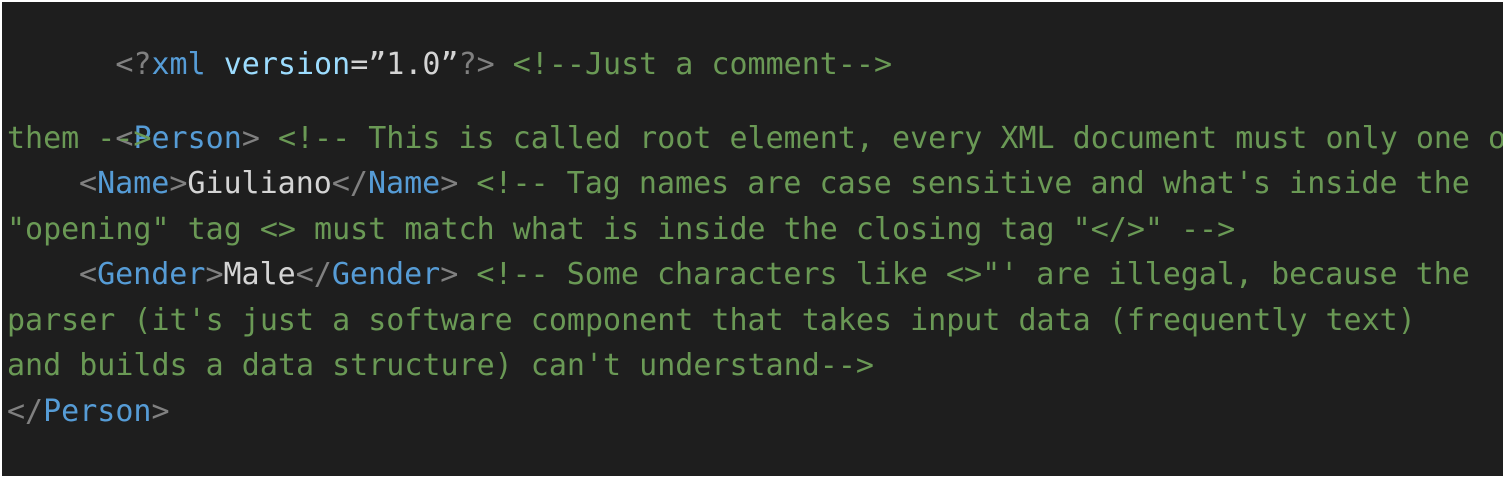  What do you see at coordinates (287, 64) in the screenshot?
I see `attribute-name: version` at bounding box center [287, 64].